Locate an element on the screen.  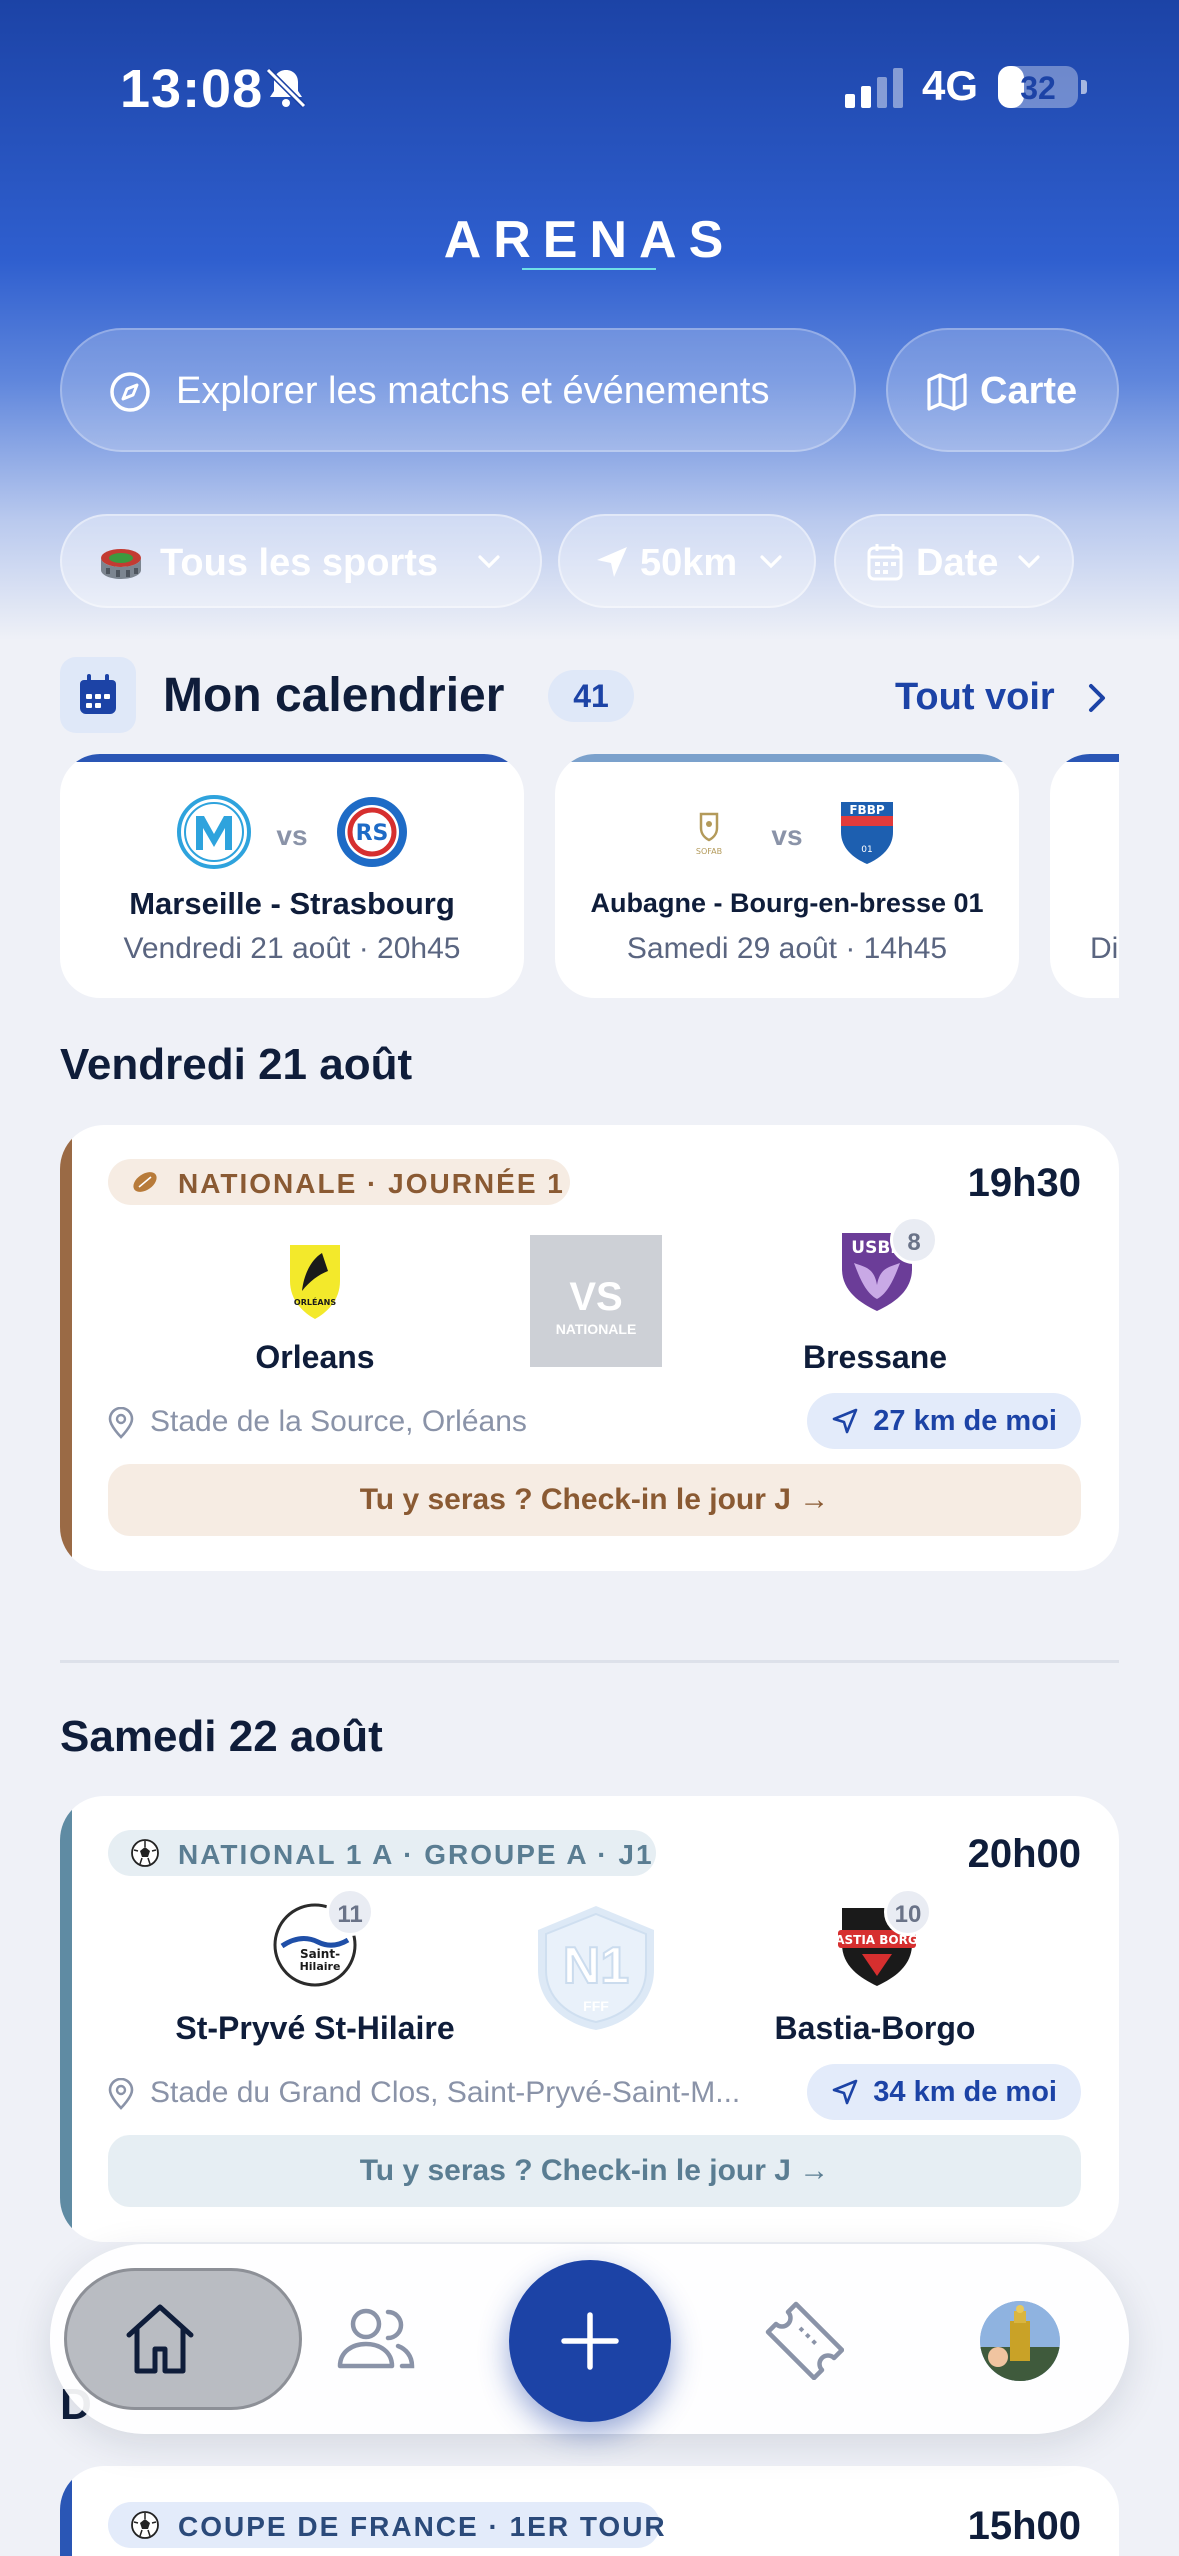
kickoff-time: 19h30 is located at coordinates (1024, 1183).